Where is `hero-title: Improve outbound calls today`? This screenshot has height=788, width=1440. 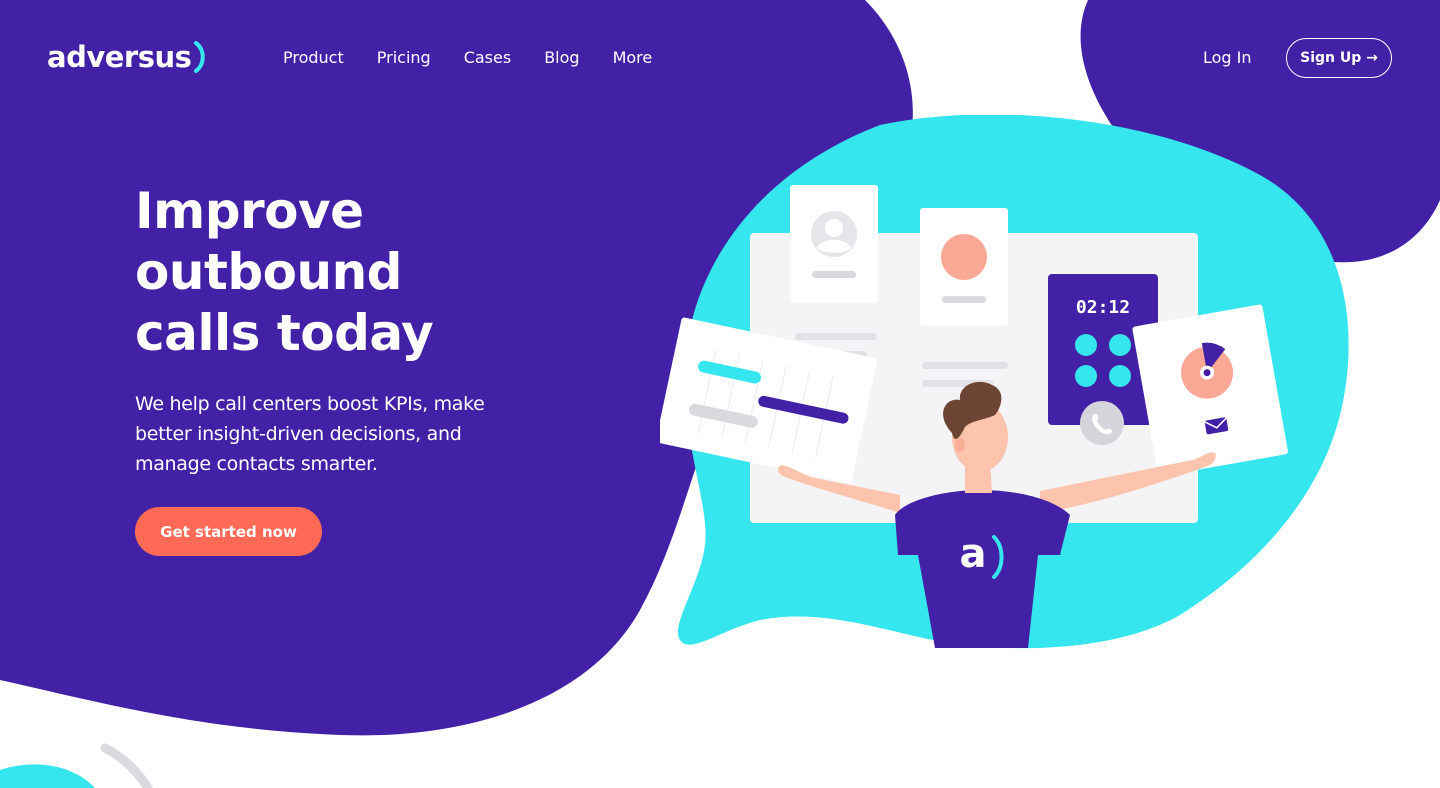
hero-title: Improve outbound calls today is located at coordinates (345, 272).